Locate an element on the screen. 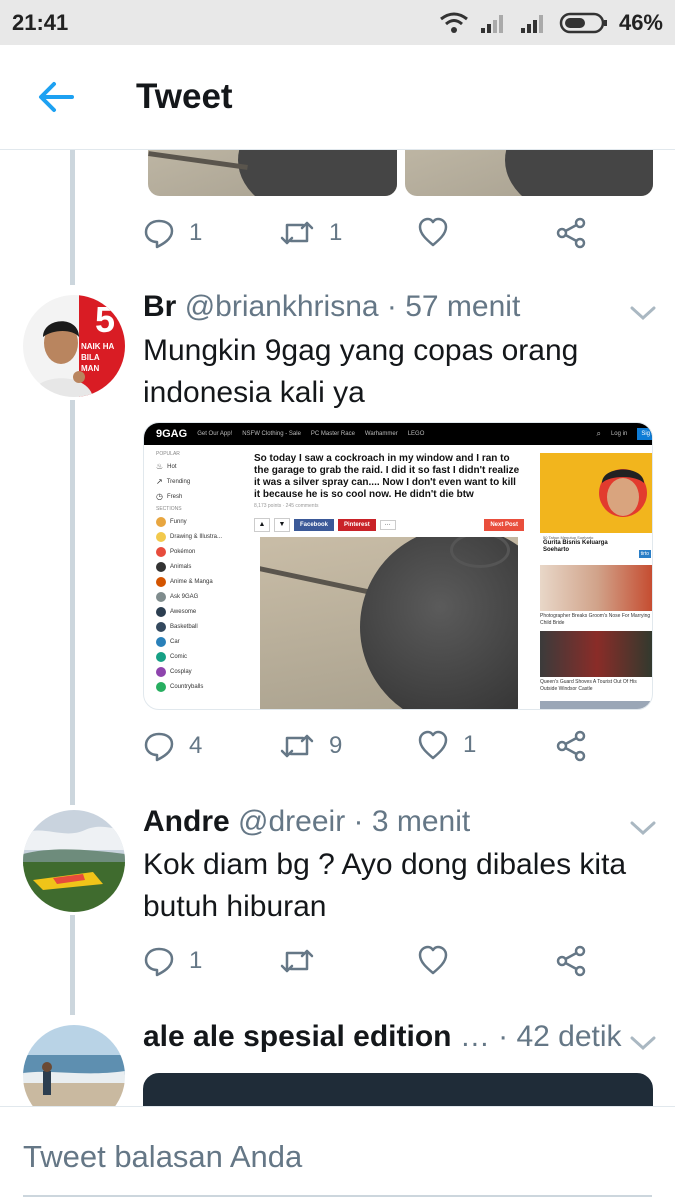 The width and height of the screenshot is (675, 1200). login-link: Log in is located at coordinates (619, 434).